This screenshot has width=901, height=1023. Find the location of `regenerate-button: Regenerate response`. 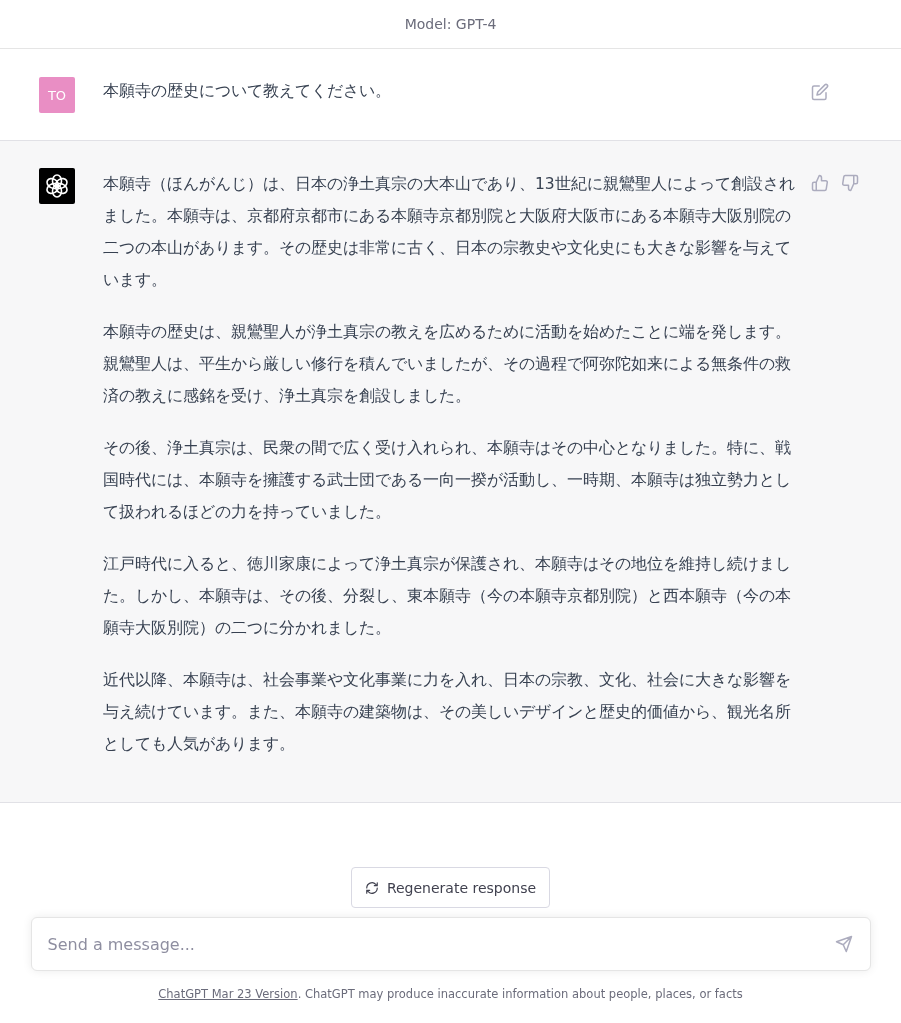

regenerate-button: Regenerate response is located at coordinates (450, 887).